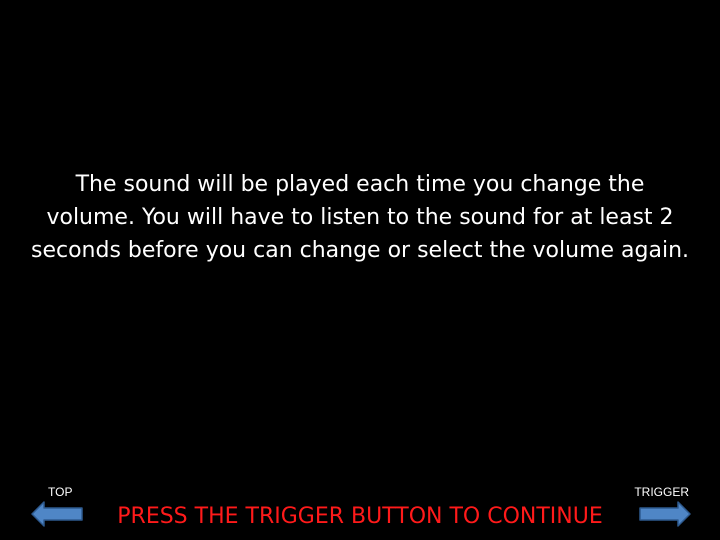  Describe the element at coordinates (665, 514) in the screenshot. I see `arrow-right-icon` at that location.